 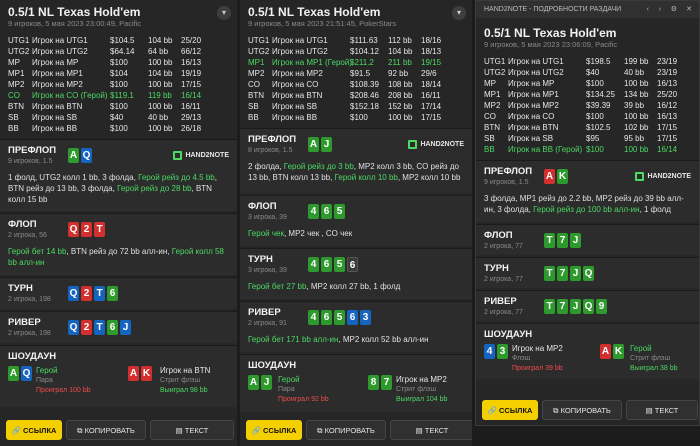 What do you see at coordinates (562, 306) in the screenshot?
I see `card: 7` at bounding box center [562, 306].